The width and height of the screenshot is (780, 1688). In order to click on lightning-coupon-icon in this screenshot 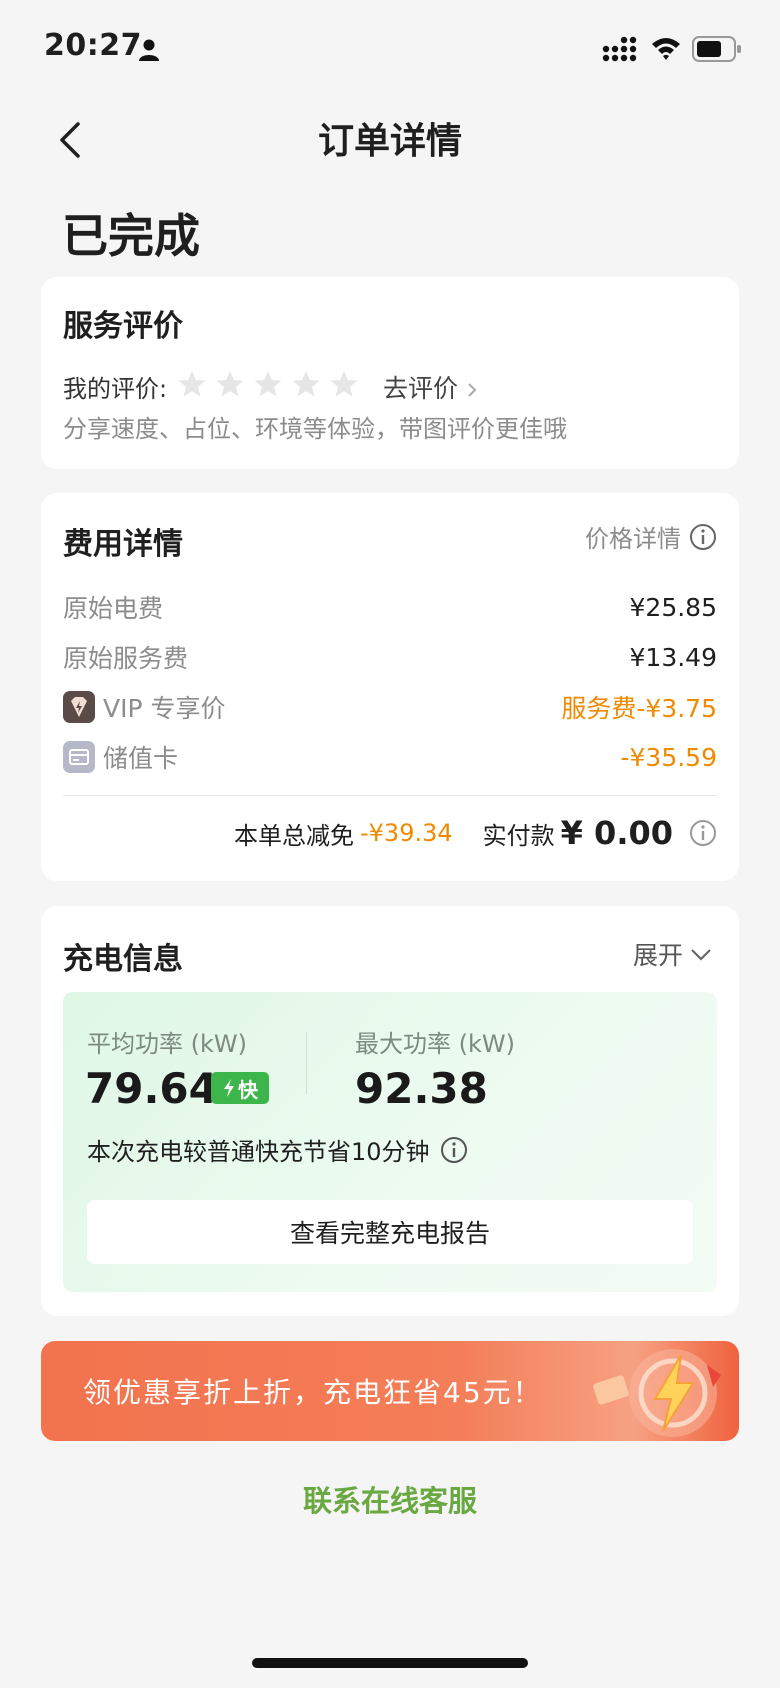, I will do `click(657, 1393)`.